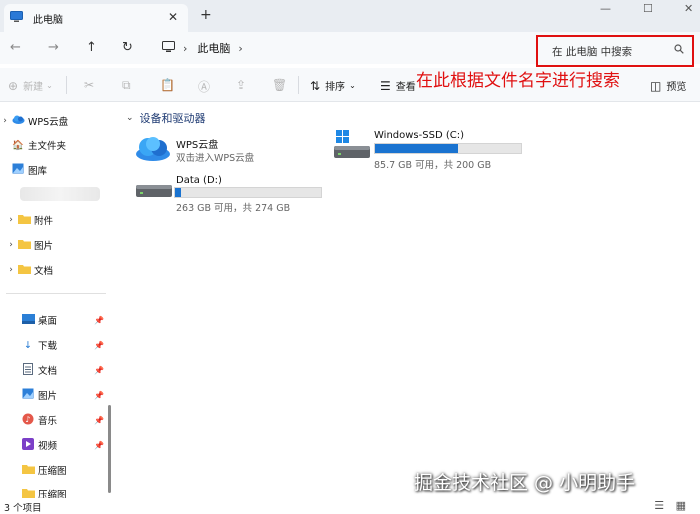 The height and width of the screenshot is (514, 700). I want to click on back-button: ←, so click(15, 47).